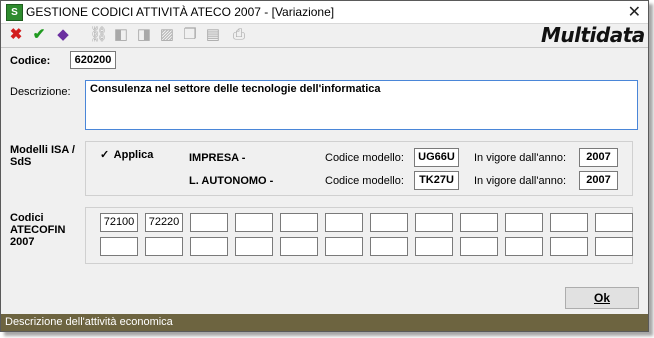  What do you see at coordinates (520, 158) in the screenshot?
I see `impresa-vigore-label: In vigore dall'anno:` at bounding box center [520, 158].